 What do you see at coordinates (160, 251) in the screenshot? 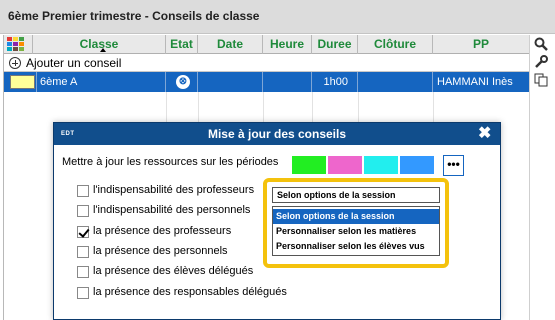
I see `option-label: la présence des personnels` at bounding box center [160, 251].